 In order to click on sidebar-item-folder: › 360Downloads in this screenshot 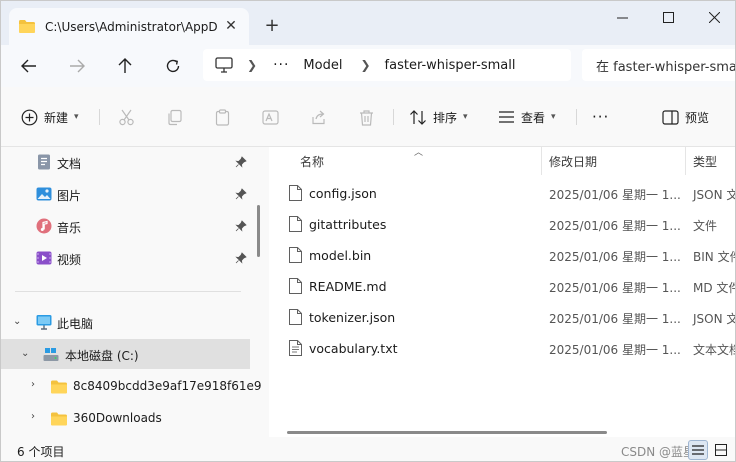, I will do `click(125, 418)`.